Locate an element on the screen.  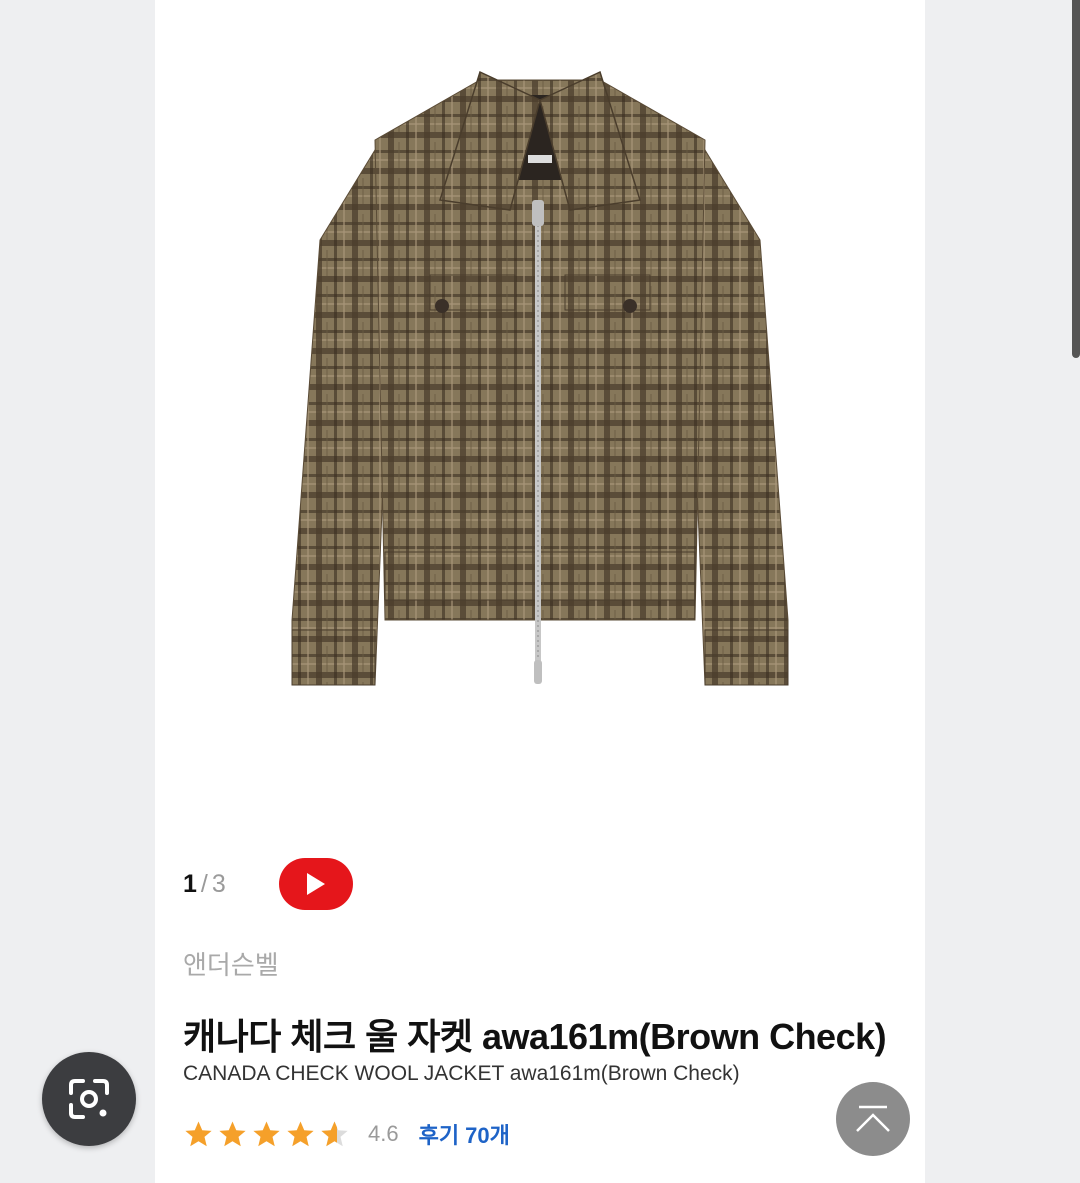
product-title-korean: 캐나다 체크 울 자켓 awa161m(Brown Check) is located at coordinates (535, 1036).